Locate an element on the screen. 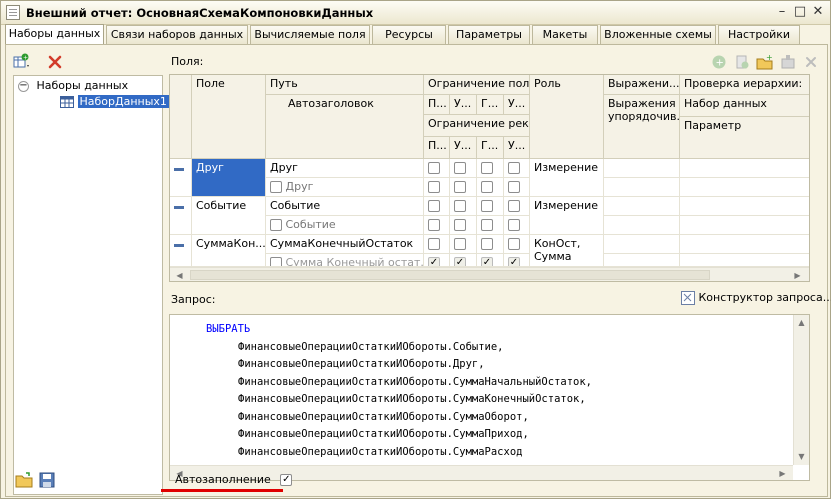 The height and width of the screenshot is (499, 831). autofill-control: Автозаполнение is located at coordinates (234, 479).